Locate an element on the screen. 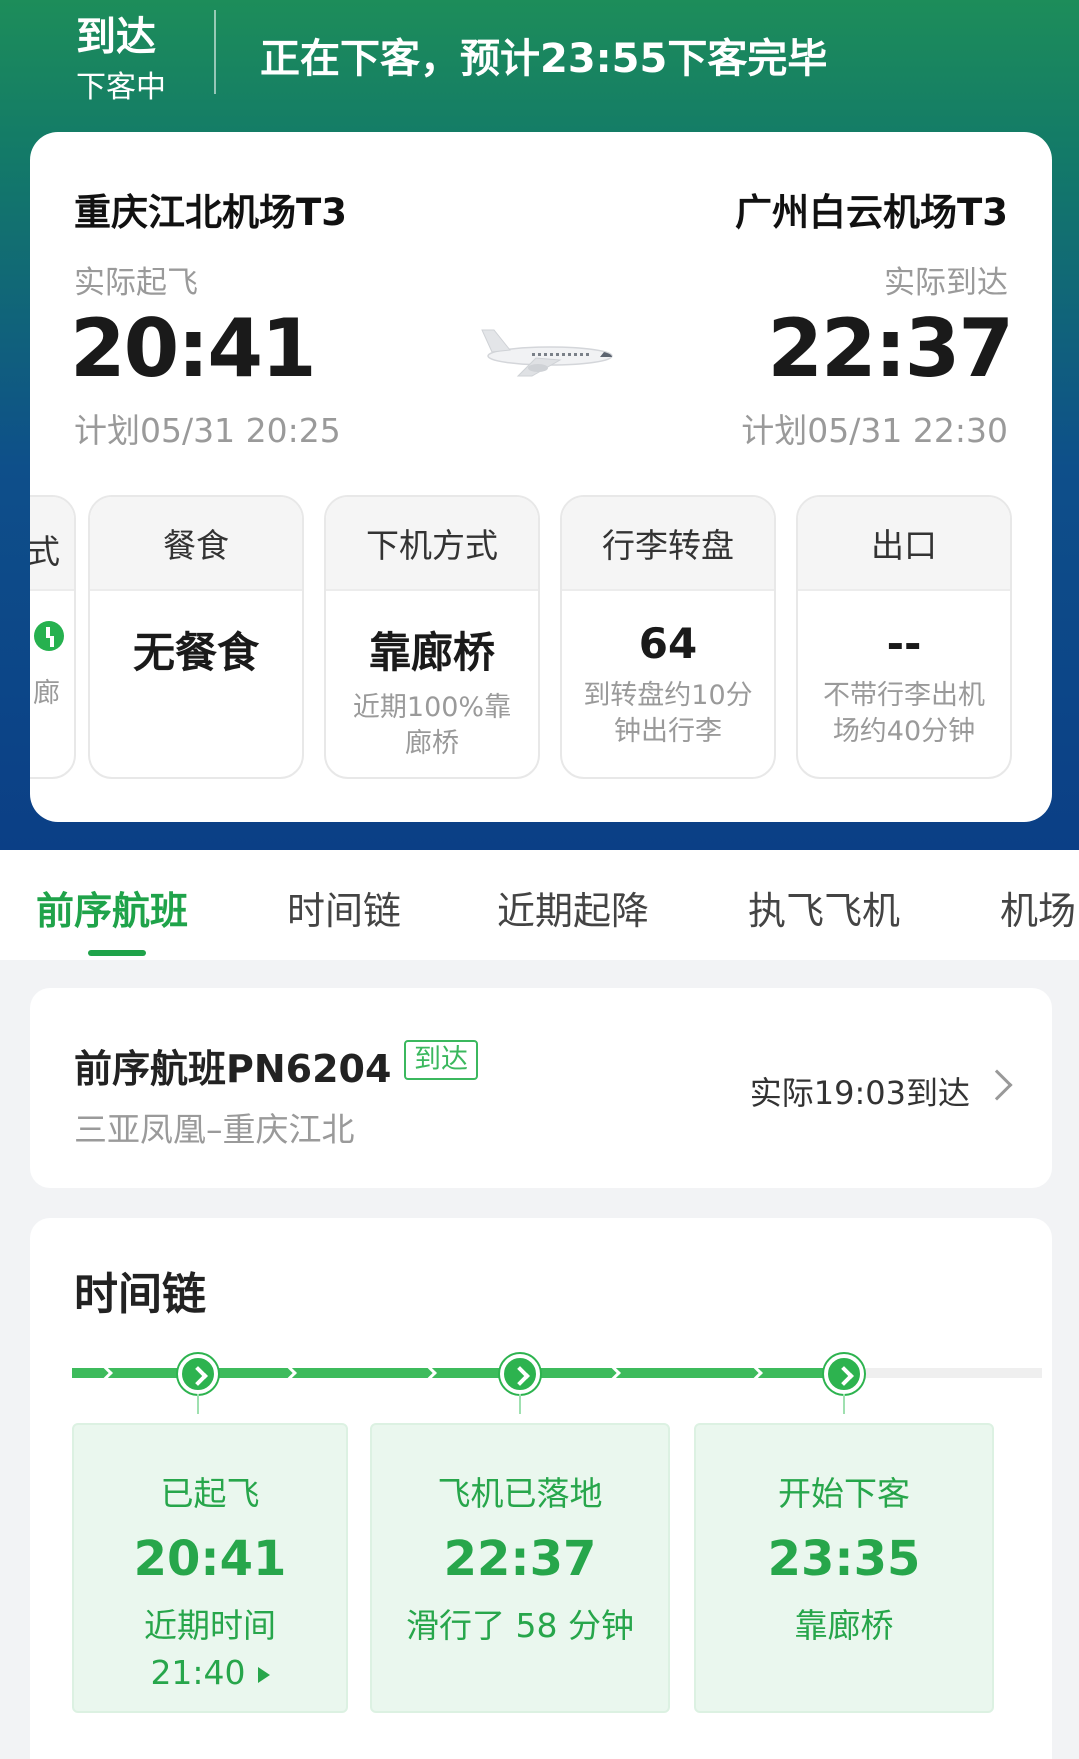 This screenshot has height=1759, width=1079. tab-time-chain: 时间链 is located at coordinates (344, 907).